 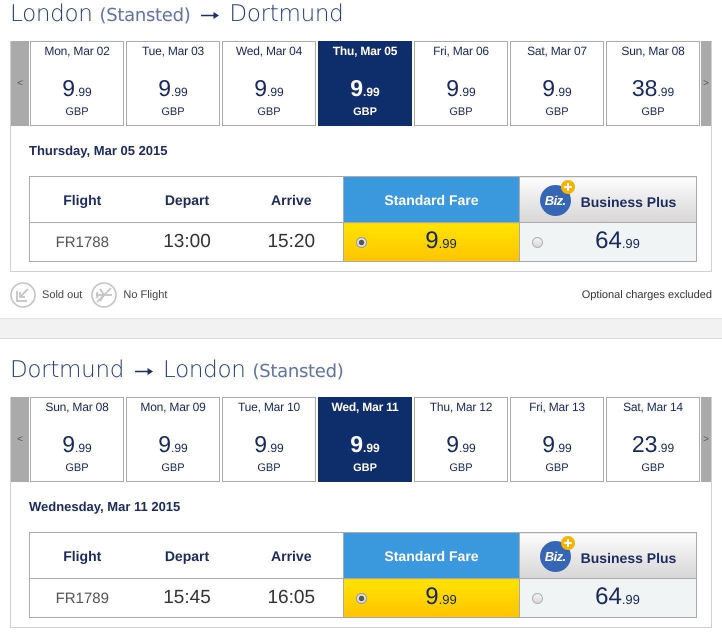 What do you see at coordinates (82, 242) in the screenshot?
I see `table-cell: FR1788` at bounding box center [82, 242].